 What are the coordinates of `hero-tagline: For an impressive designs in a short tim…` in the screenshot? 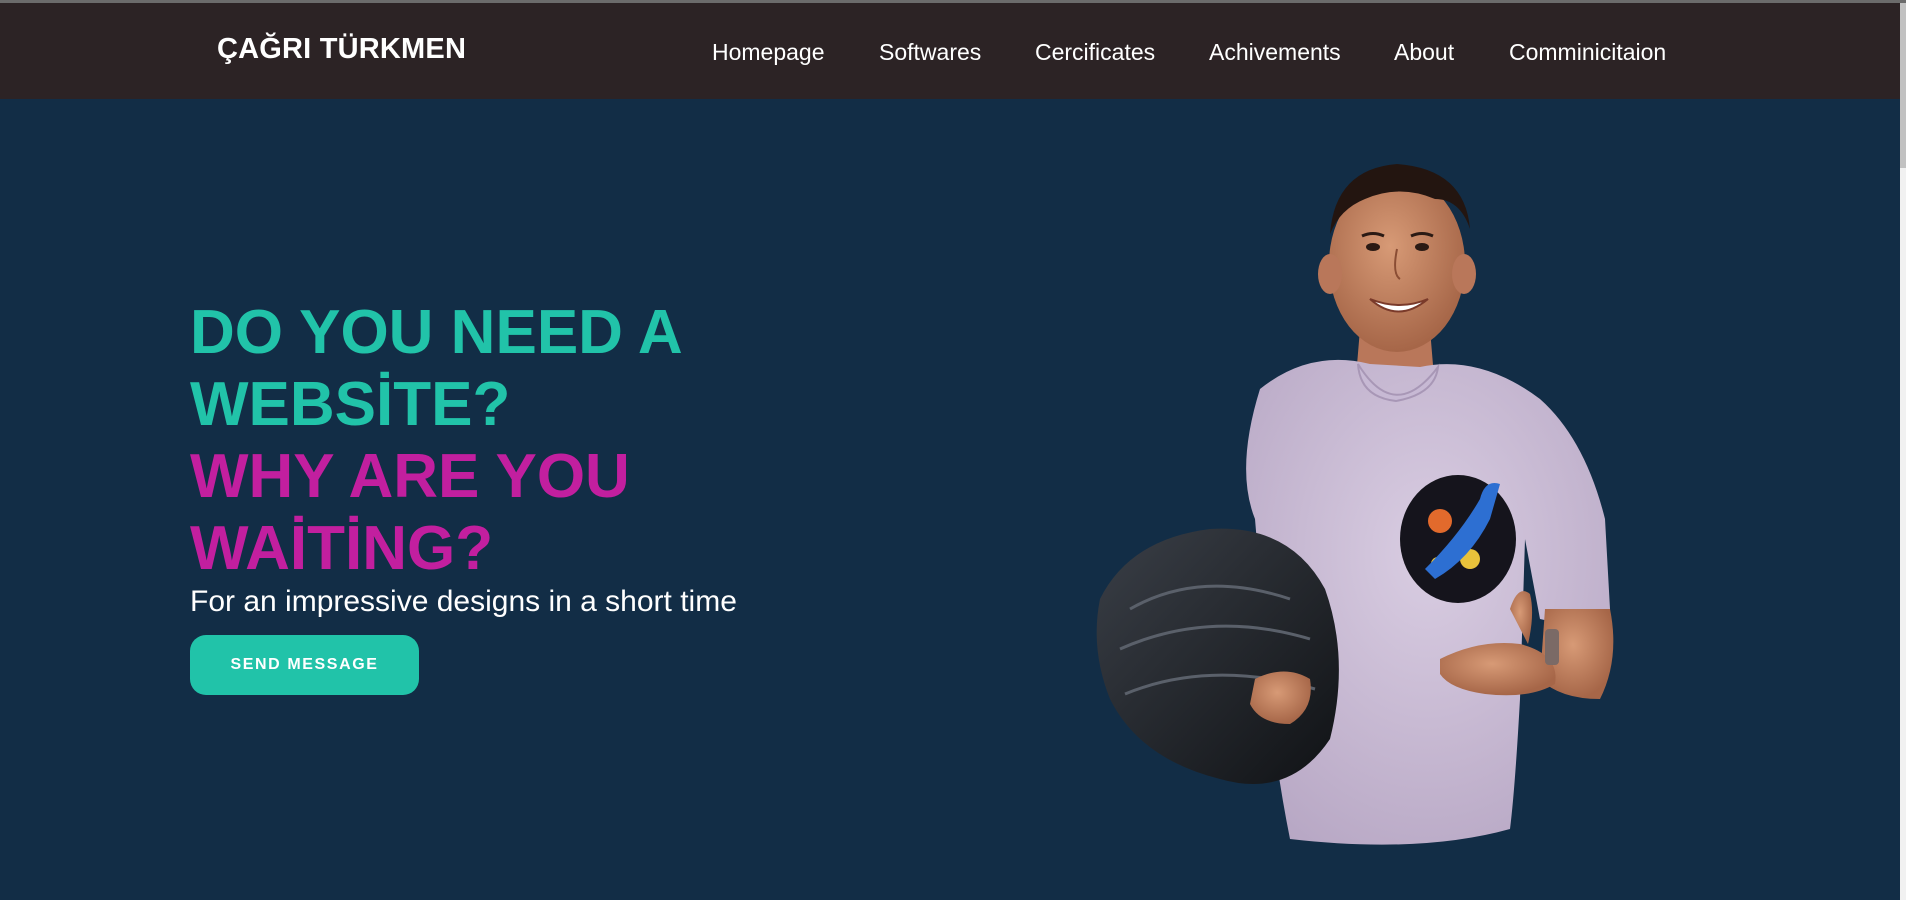 It's located at (463, 601).